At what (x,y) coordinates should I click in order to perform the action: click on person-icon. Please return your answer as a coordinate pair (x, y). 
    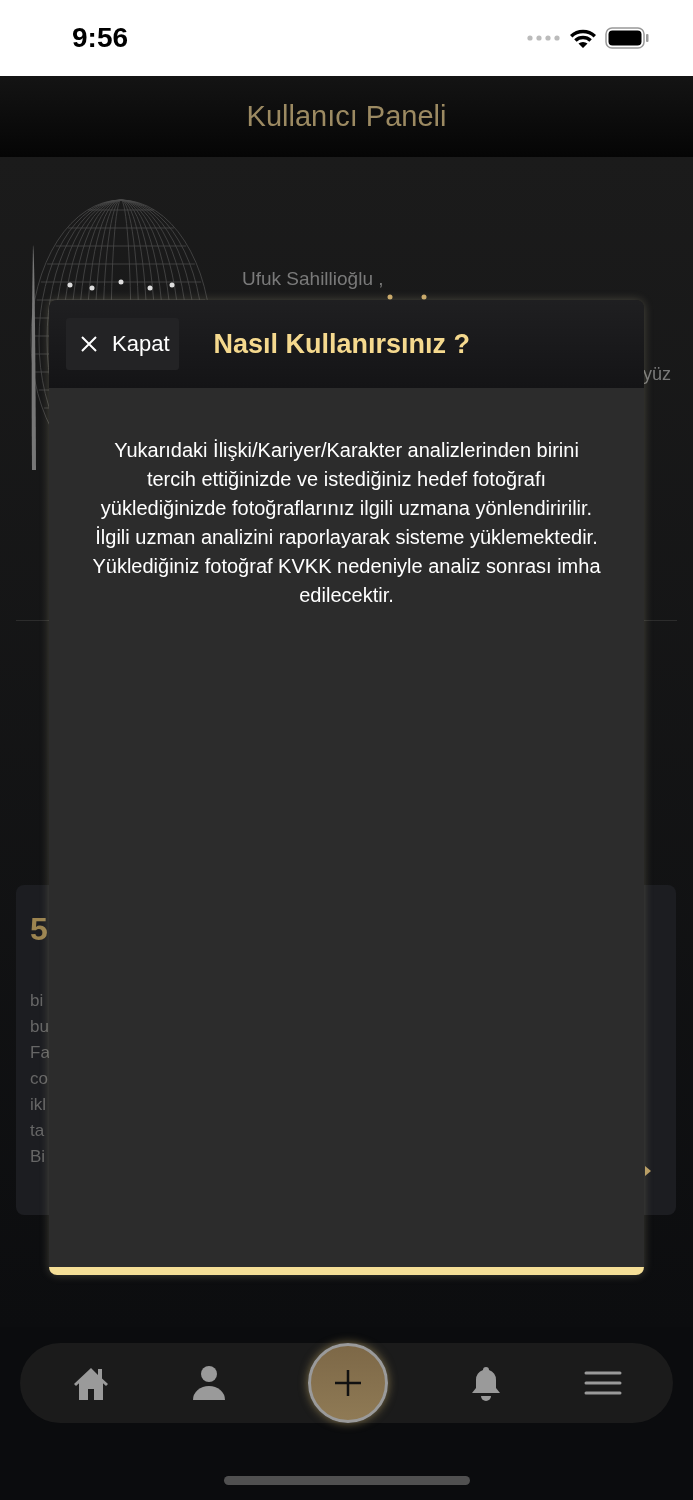
    Looking at the image, I should click on (209, 1383).